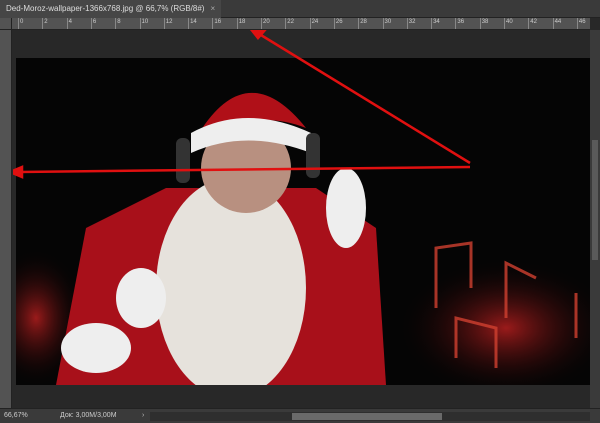 The image size is (600, 423). I want to click on ruler-tick-label: 38, so click(483, 23).